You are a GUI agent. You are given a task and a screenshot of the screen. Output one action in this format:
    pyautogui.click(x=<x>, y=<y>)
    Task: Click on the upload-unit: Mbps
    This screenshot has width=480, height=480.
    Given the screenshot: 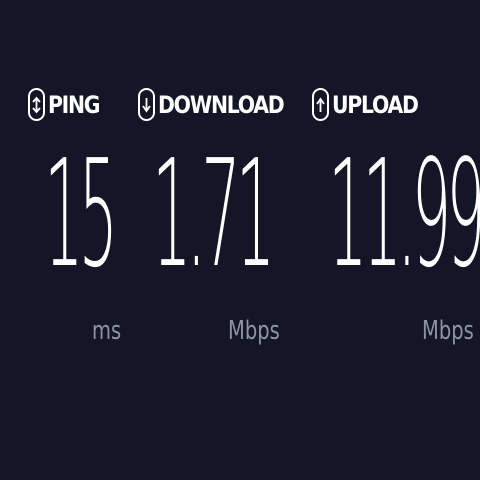 What is the action you would take?
    pyautogui.click(x=448, y=331)
    